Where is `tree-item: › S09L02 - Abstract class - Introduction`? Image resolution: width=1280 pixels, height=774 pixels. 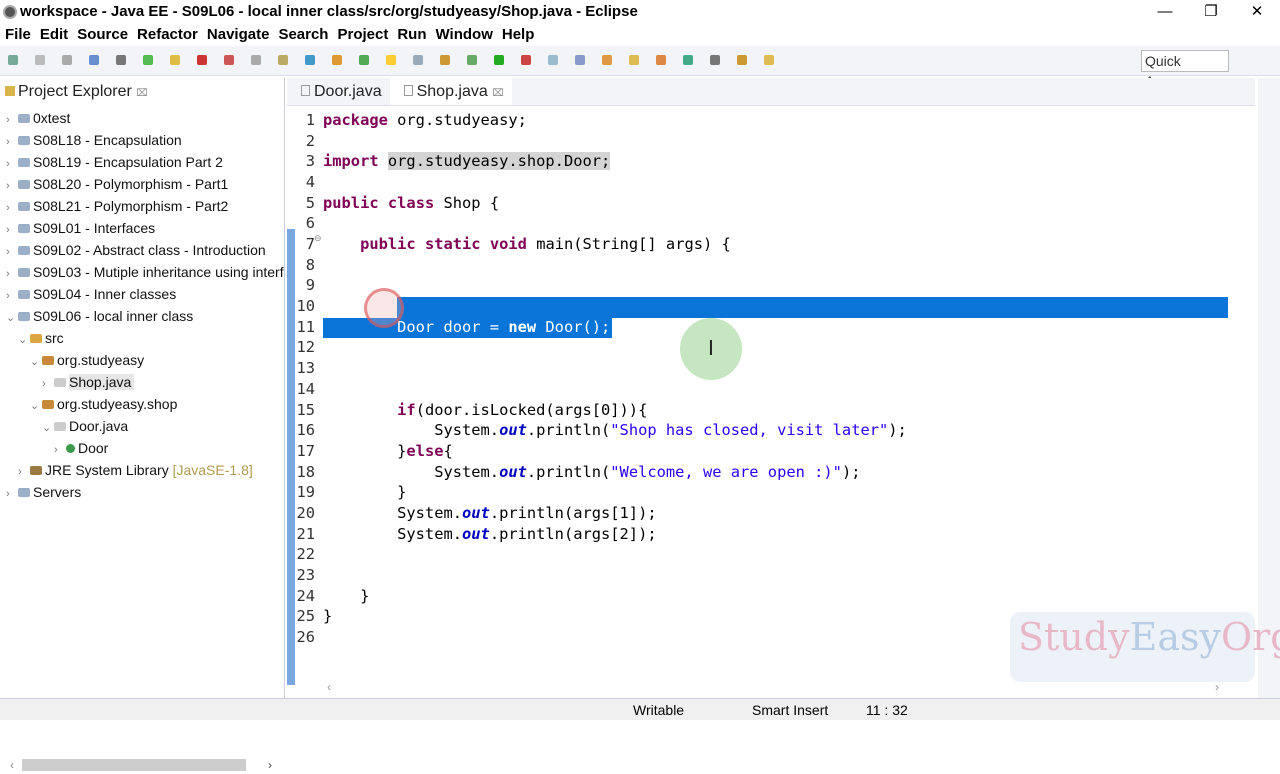
tree-item: › S09L02 - Abstract class - Introduction is located at coordinates (136, 250).